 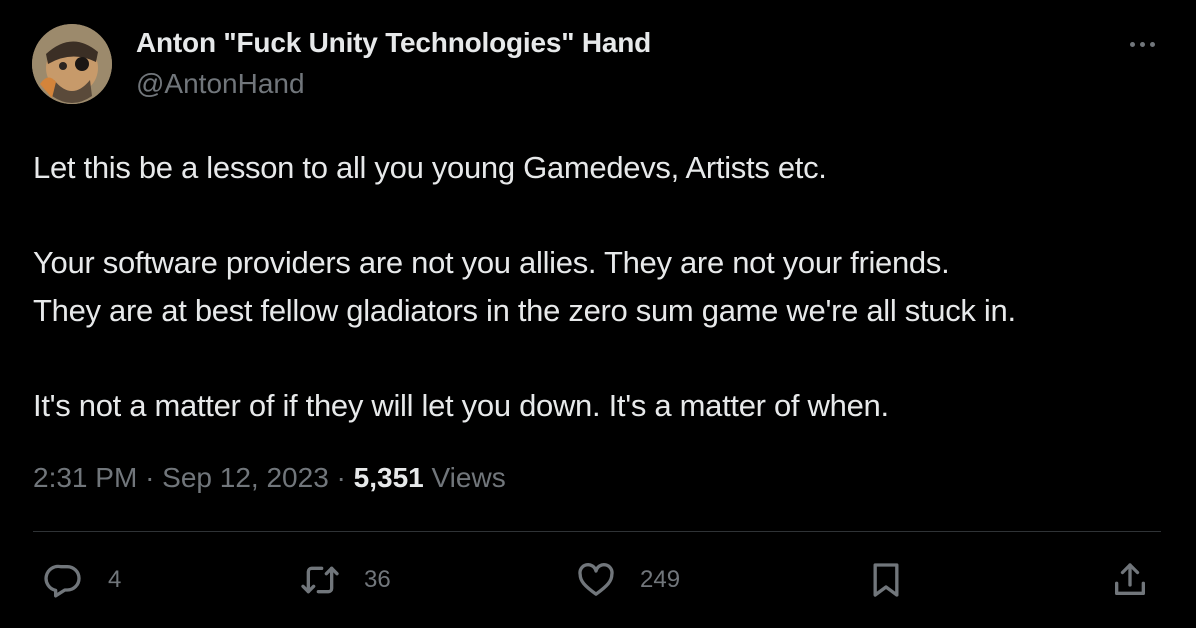 I want to click on reply-icon, so click(x=62, y=581).